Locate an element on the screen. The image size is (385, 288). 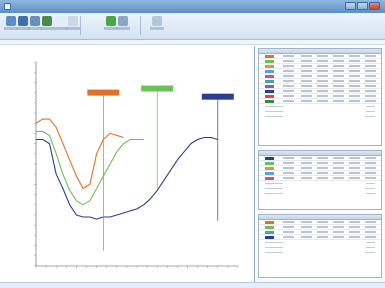
annotation-label-box is located at coordinates (157, 88).